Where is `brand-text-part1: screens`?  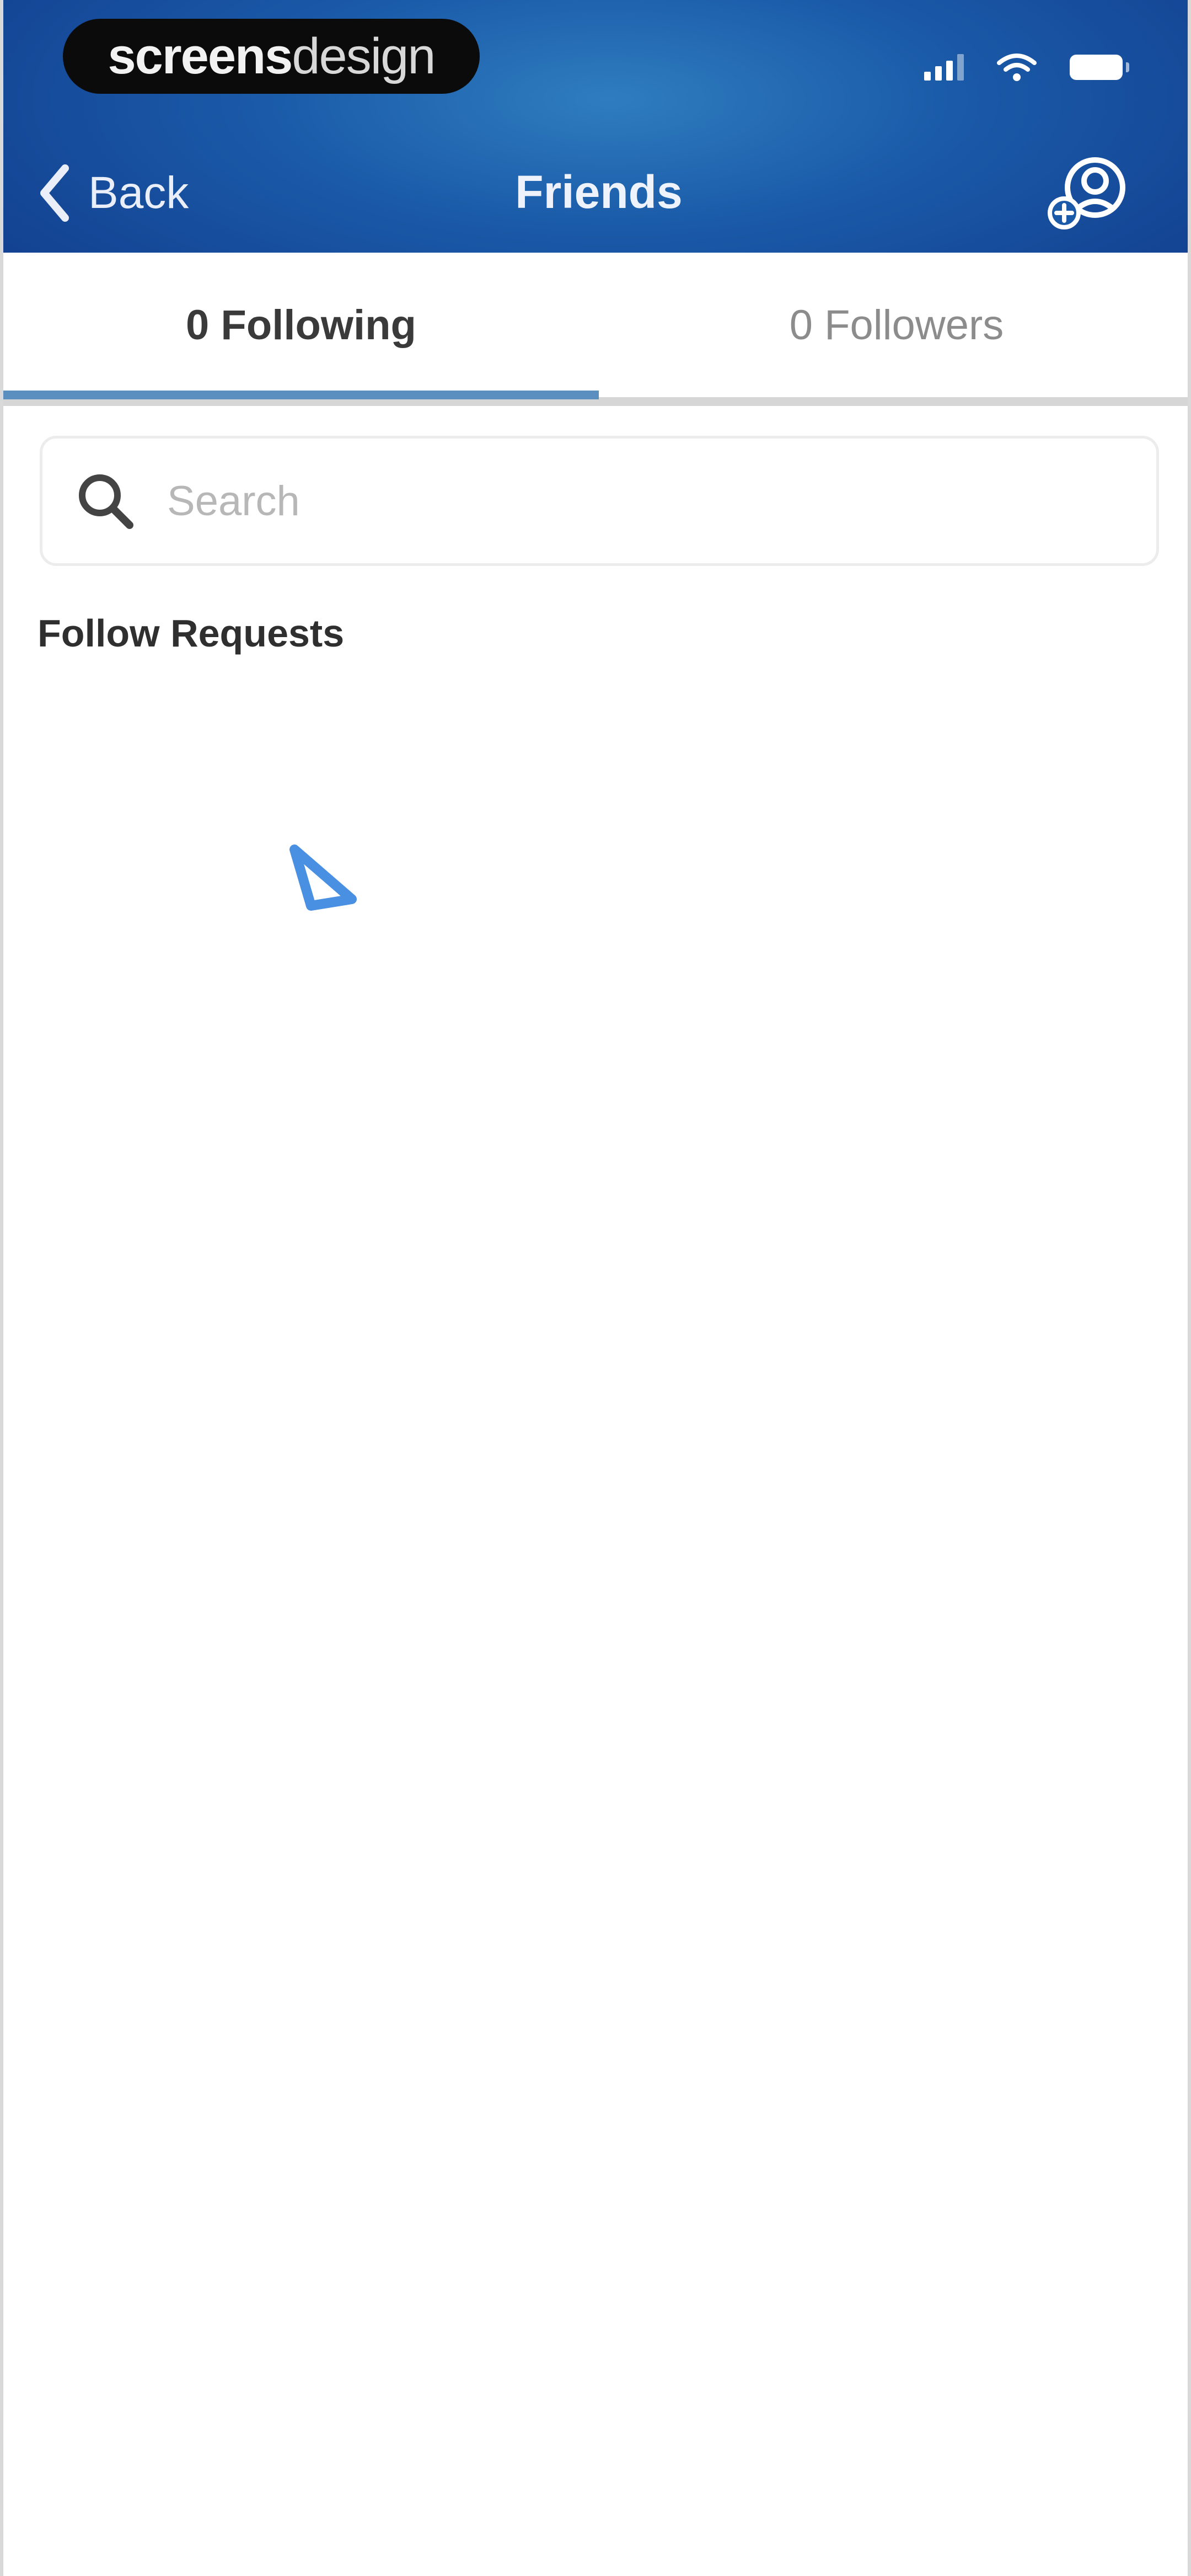 brand-text-part1: screens is located at coordinates (200, 56).